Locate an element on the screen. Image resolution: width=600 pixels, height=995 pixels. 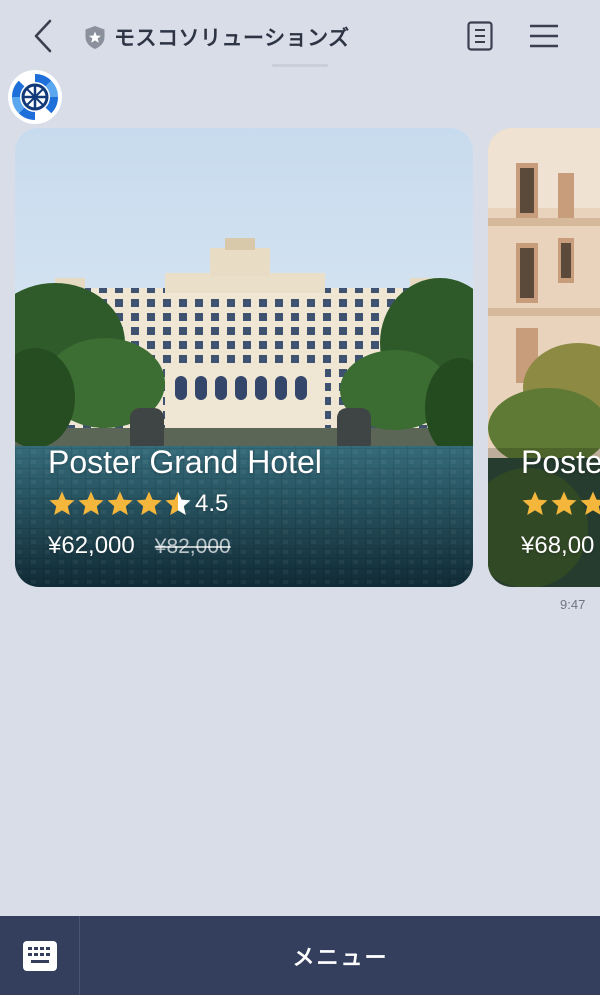
price: ¥68,00 is located at coordinates (558, 545).